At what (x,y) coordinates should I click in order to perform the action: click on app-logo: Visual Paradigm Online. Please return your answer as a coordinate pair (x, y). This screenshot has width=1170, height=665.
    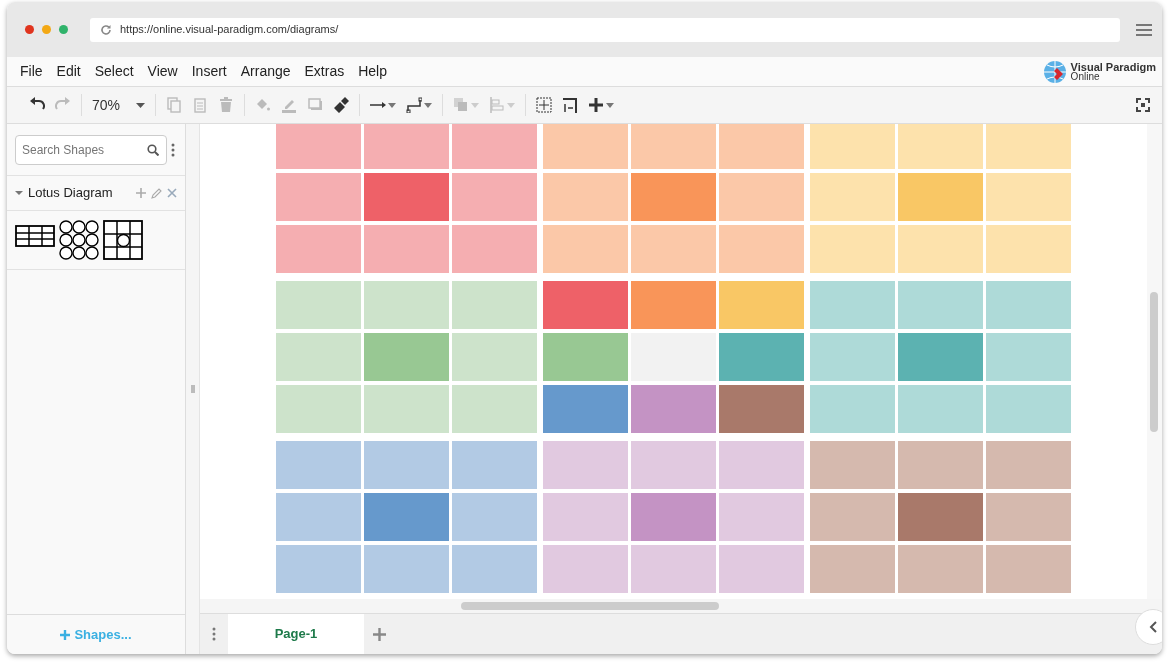
    Looking at the image, I should click on (1099, 71).